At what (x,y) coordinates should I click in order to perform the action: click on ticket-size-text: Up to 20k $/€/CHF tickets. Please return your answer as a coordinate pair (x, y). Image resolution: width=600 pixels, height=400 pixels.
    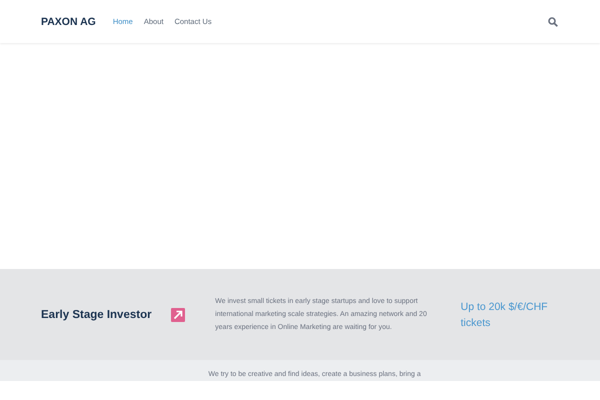
    Looking at the image, I should click on (504, 315).